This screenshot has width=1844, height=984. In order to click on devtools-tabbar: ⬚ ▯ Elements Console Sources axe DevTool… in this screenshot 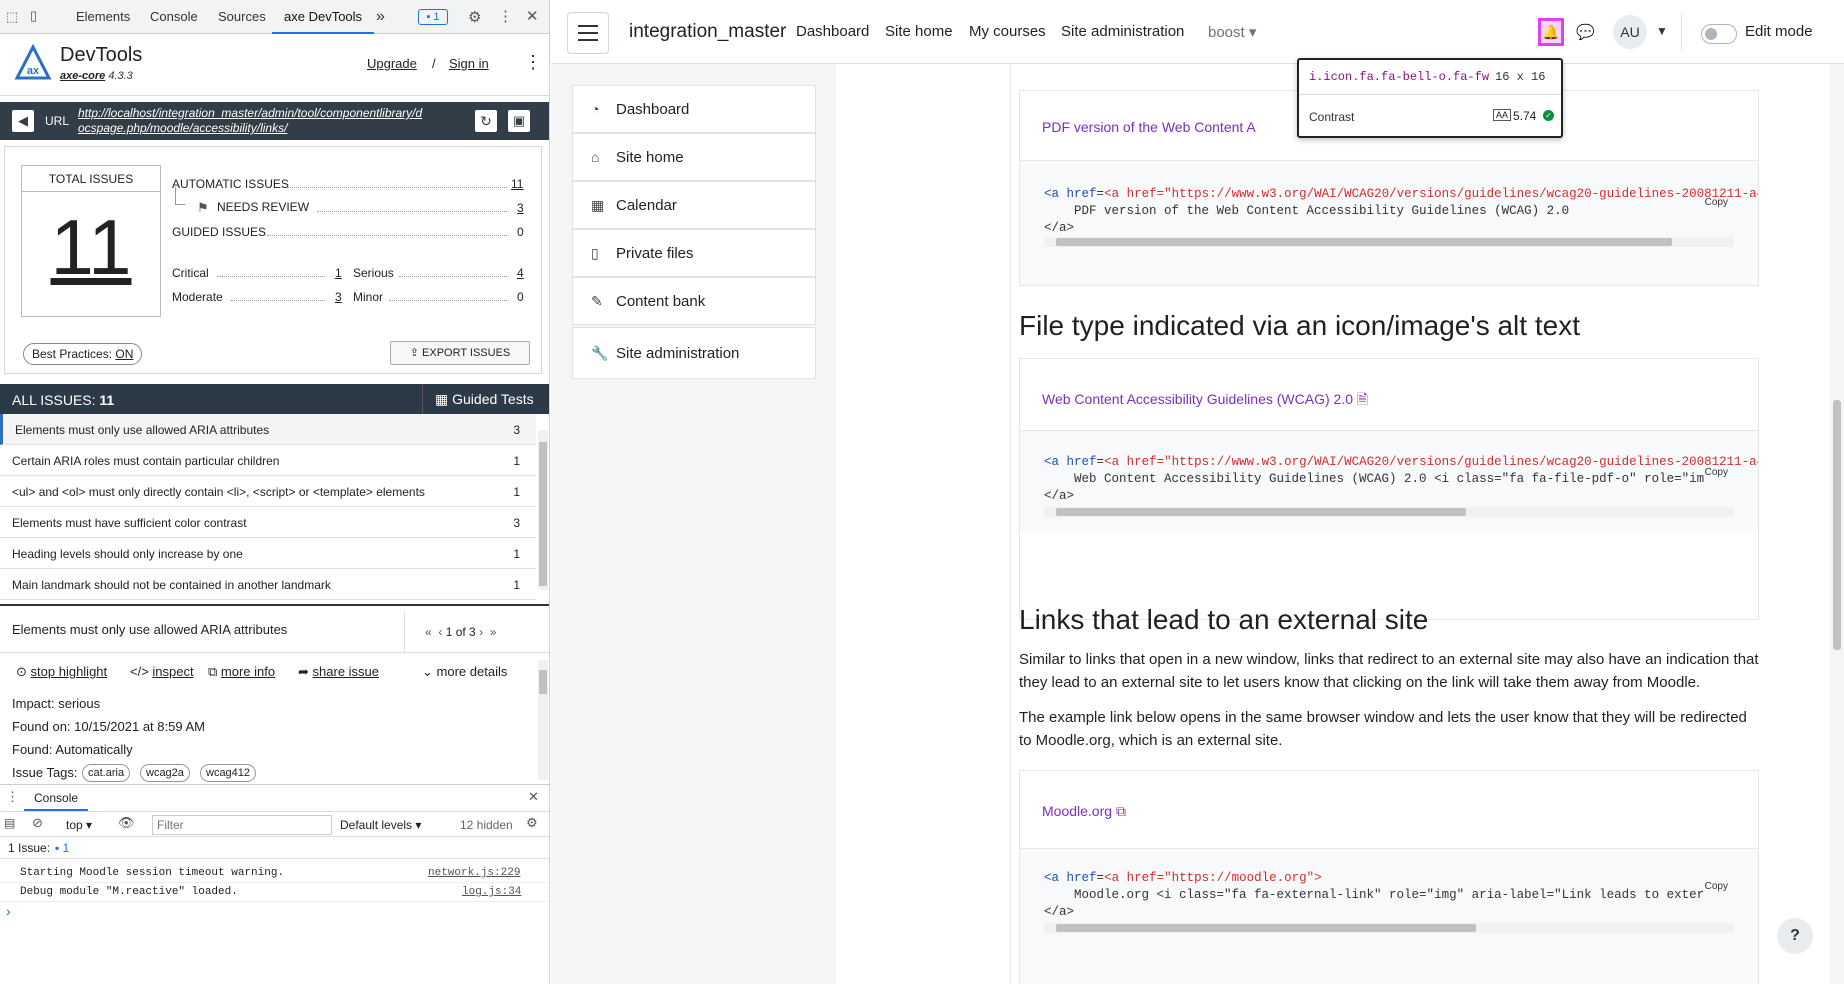, I will do `click(274, 17)`.